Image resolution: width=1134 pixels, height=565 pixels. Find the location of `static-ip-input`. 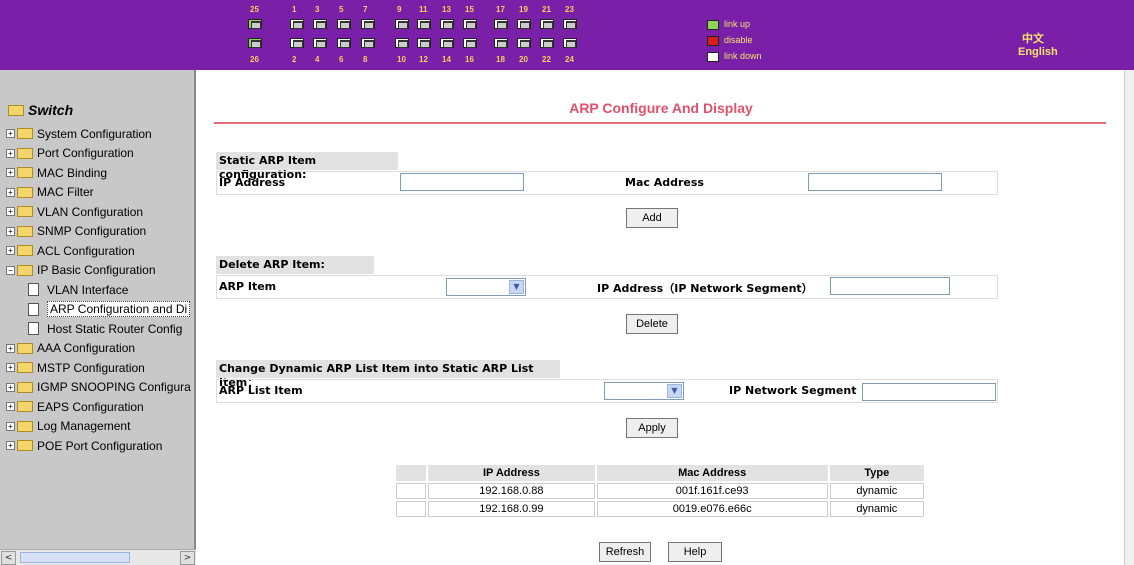

static-ip-input is located at coordinates (462, 182).